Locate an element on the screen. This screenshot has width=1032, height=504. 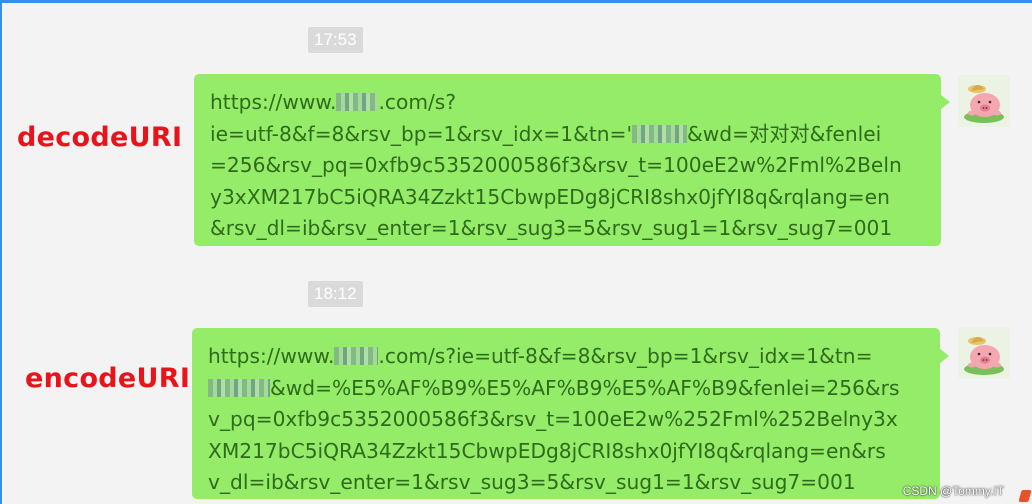
message-text: &wd=对对对&fenlei is located at coordinates (784, 133).